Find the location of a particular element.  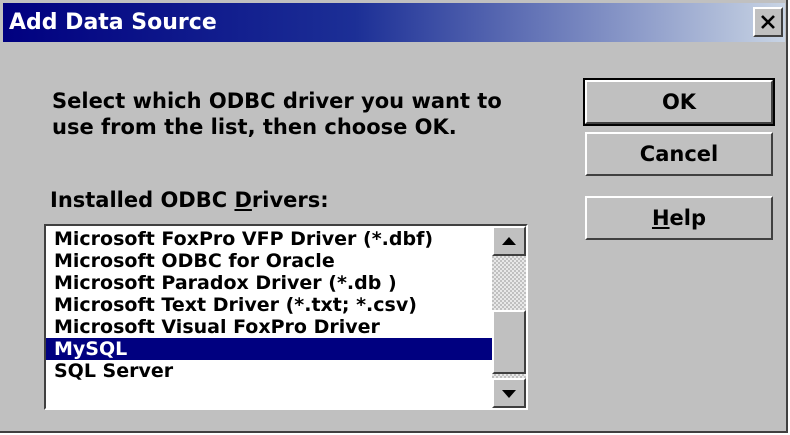

driver-list-item: Microsoft Visual FoxPro Driver is located at coordinates (269, 327).